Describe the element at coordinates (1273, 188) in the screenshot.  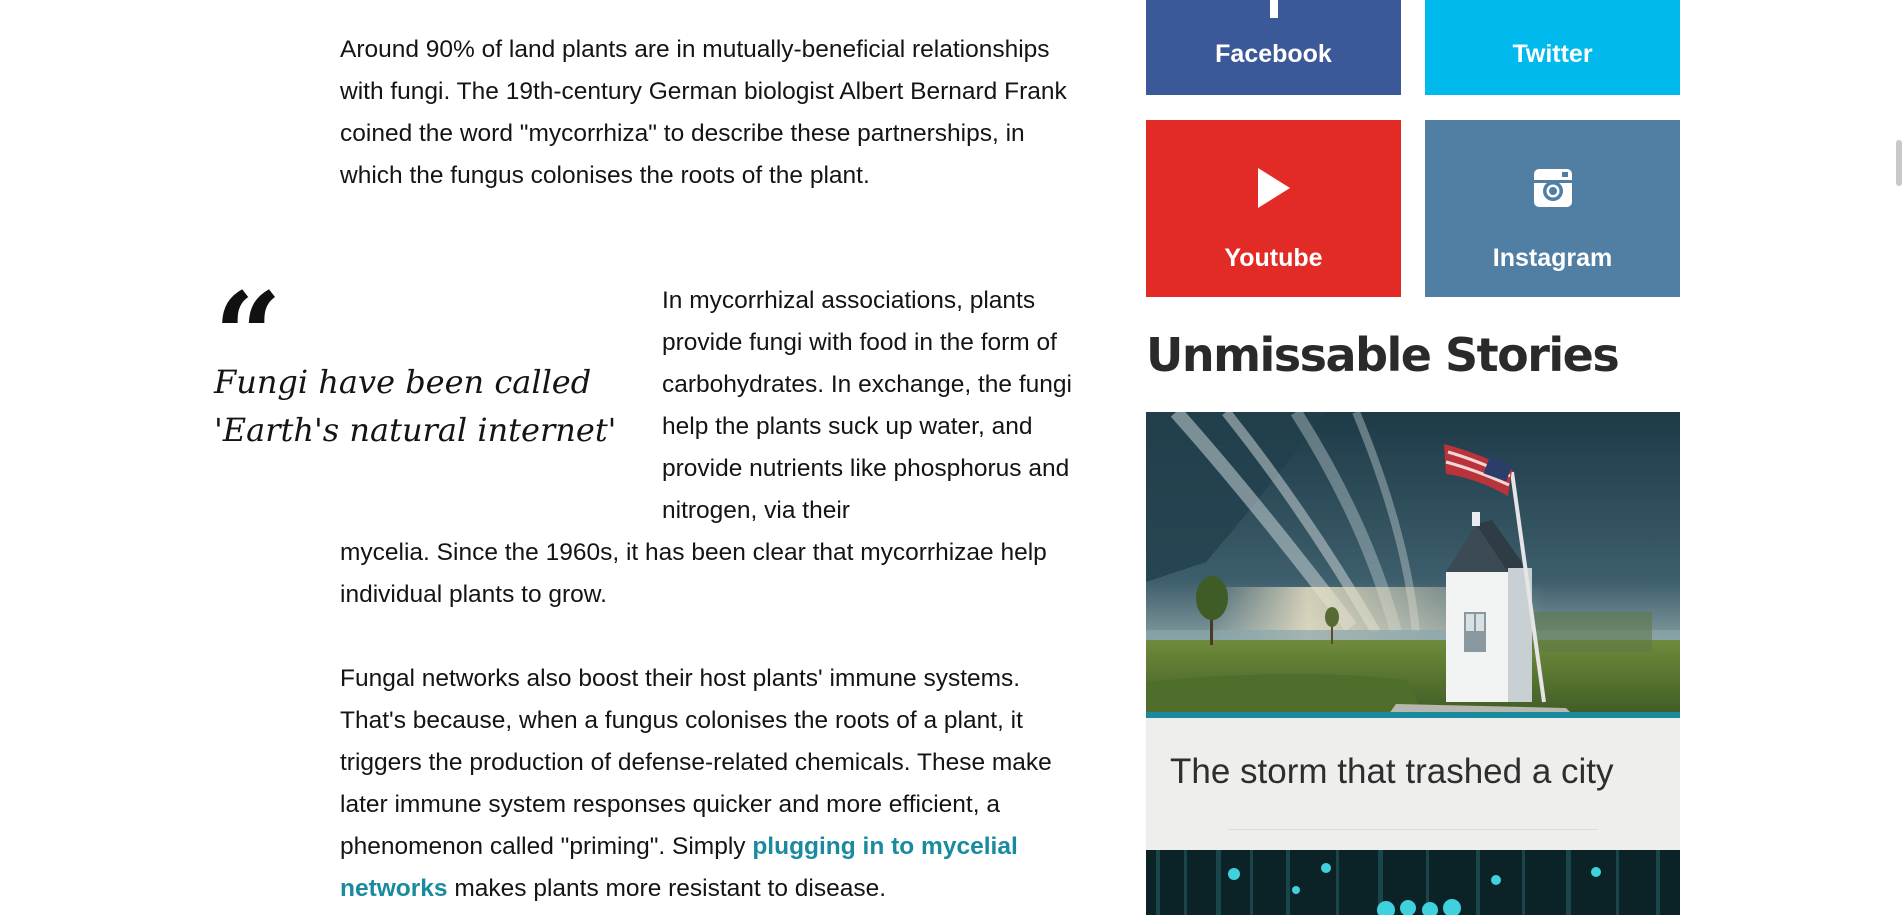
I see `youtube-icon` at that location.